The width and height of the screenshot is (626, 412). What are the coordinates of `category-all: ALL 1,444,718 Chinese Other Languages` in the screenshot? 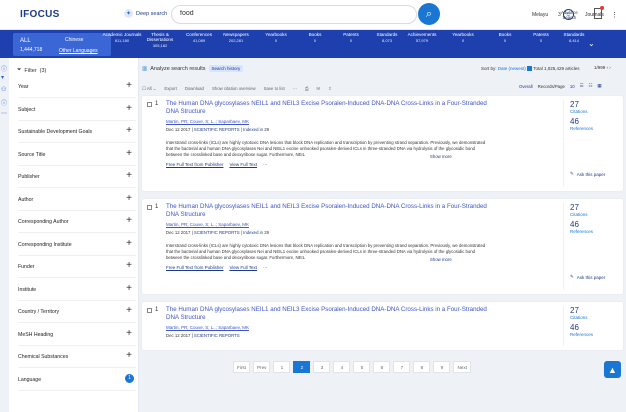 It's located at (62, 44).